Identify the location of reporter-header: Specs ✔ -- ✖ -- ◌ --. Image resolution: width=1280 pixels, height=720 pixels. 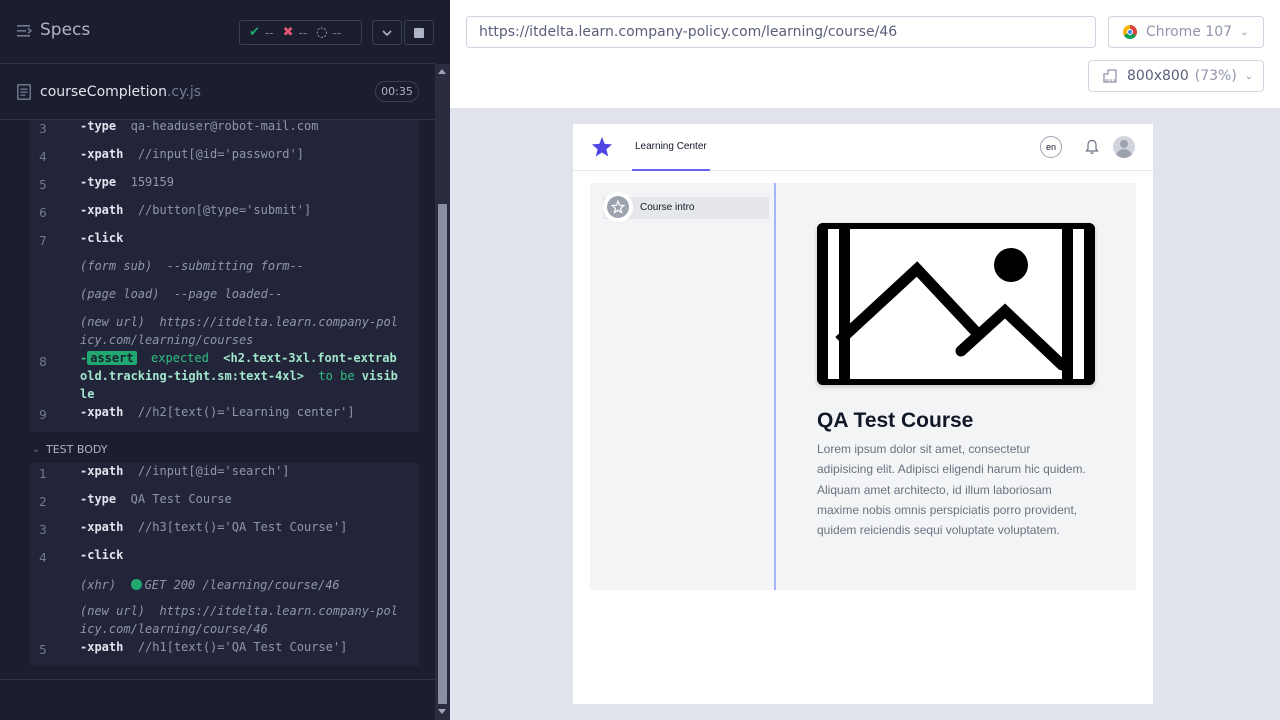
(217, 32).